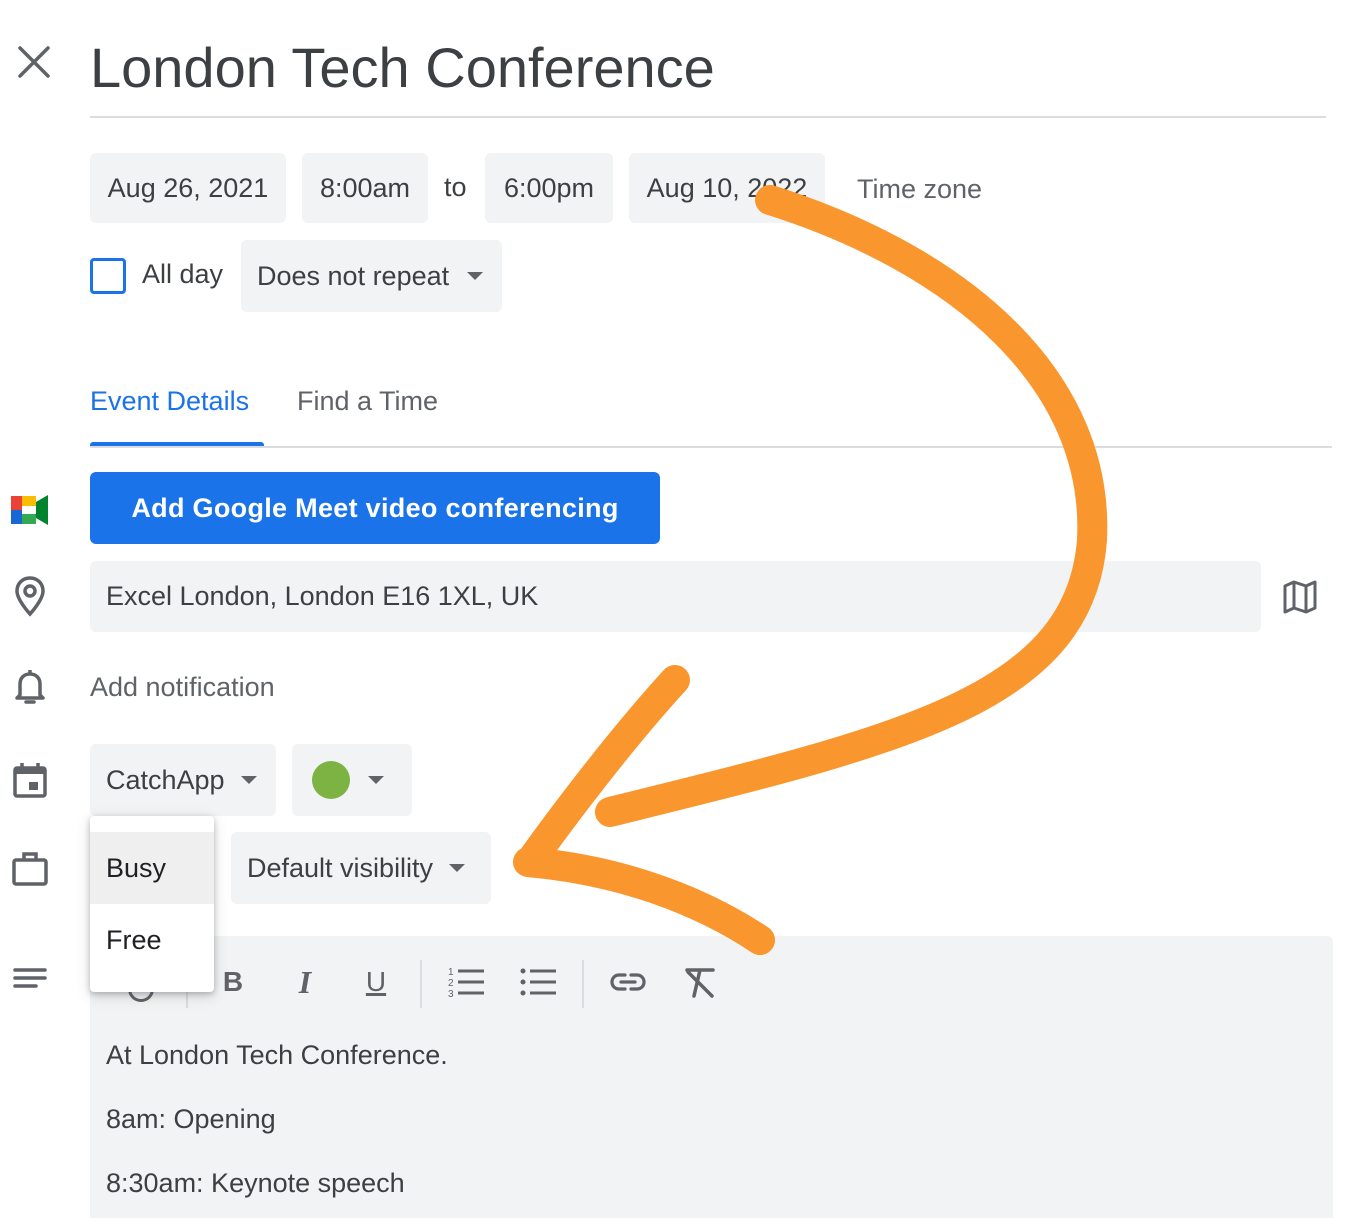 Image resolution: width=1372 pixels, height=1218 pixels. I want to click on close-button, so click(34, 62).